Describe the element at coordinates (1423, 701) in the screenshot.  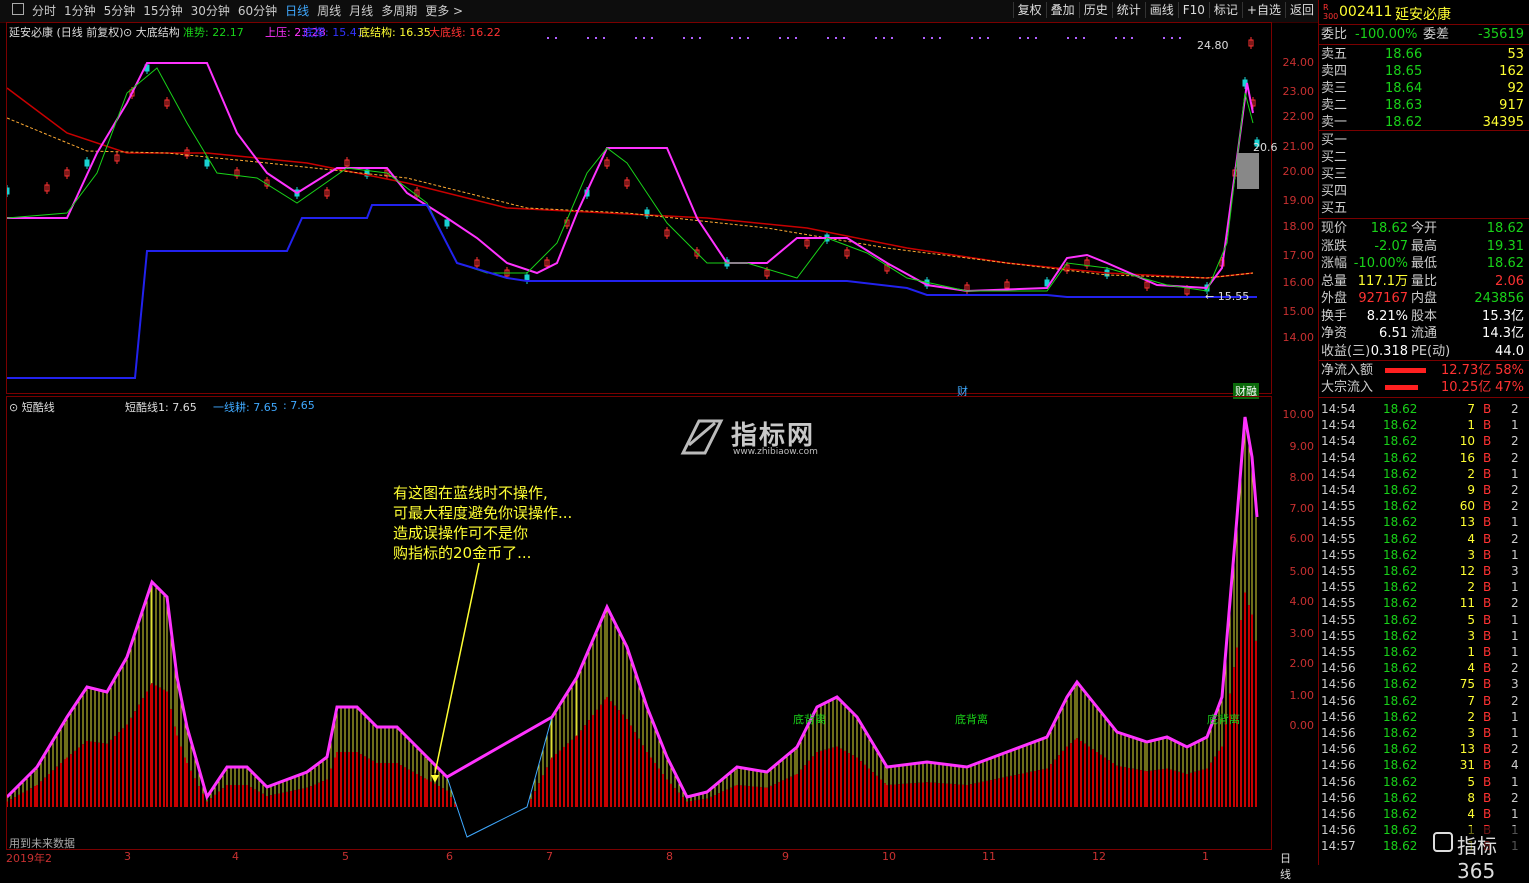
I see `tick-row: 14:56 18.62 7 B 2` at that location.